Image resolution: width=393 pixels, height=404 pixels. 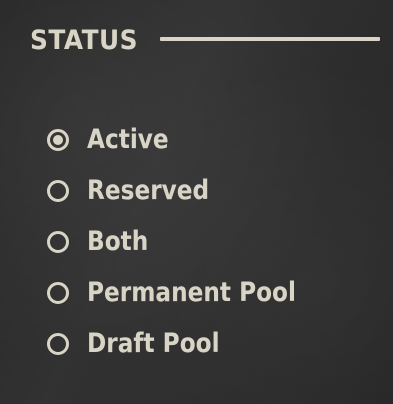 What do you see at coordinates (270, 39) in the screenshot?
I see `header-divider` at bounding box center [270, 39].